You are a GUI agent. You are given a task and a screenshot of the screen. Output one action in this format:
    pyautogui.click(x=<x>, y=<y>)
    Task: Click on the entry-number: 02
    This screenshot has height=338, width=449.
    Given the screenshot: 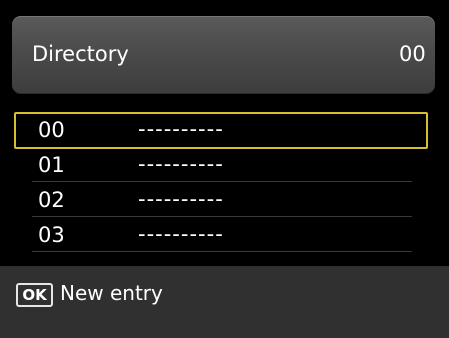 What is the action you would take?
    pyautogui.click(x=51, y=200)
    